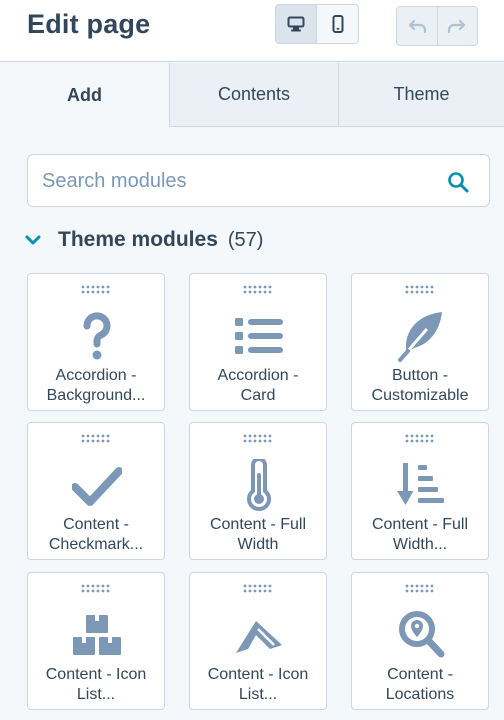  I want to click on history-controls, so click(437, 26).